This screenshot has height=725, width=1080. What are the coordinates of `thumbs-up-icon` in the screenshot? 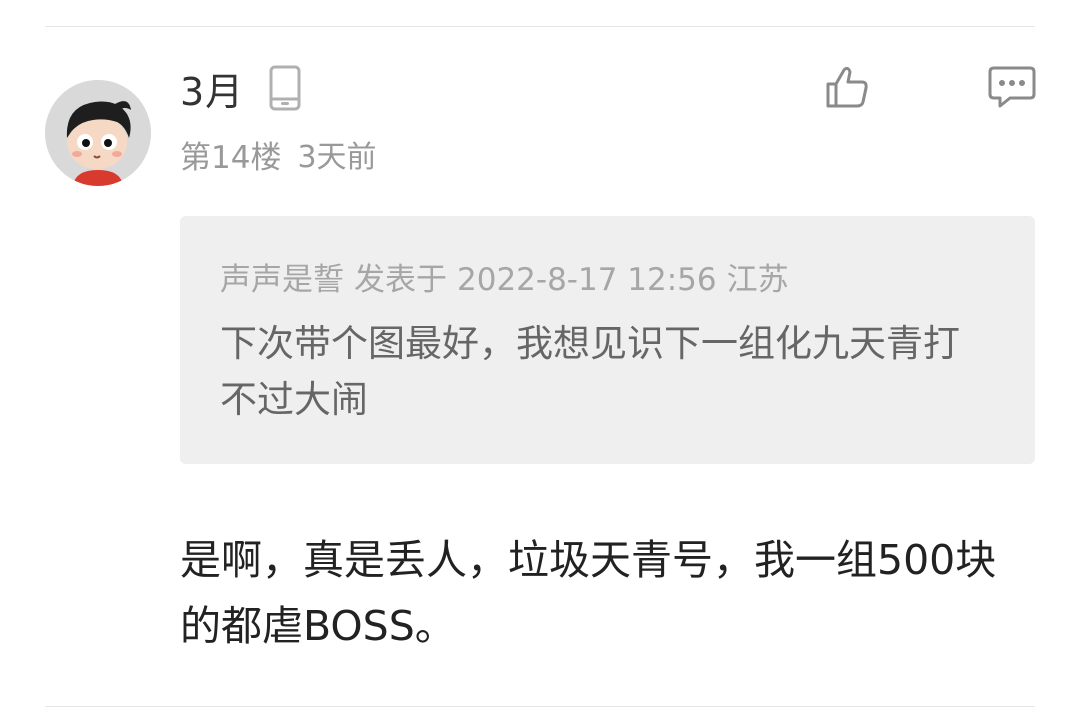 It's located at (846, 88).